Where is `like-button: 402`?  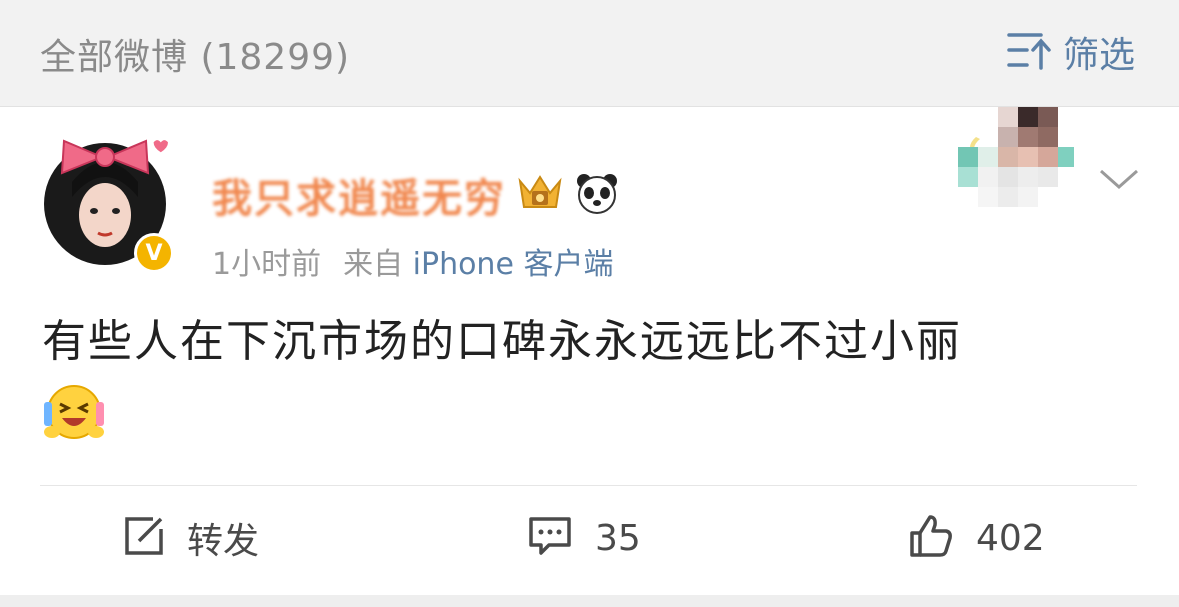 like-button: 402 is located at coordinates (976, 538).